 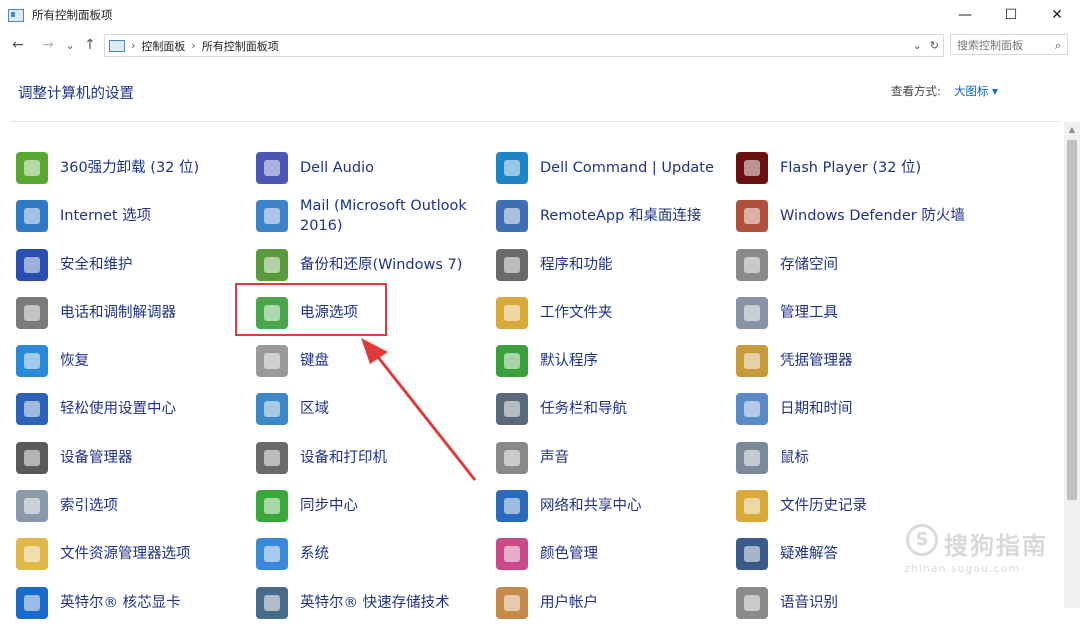 What do you see at coordinates (272, 216) in the screenshot?
I see `mail-icon` at bounding box center [272, 216].